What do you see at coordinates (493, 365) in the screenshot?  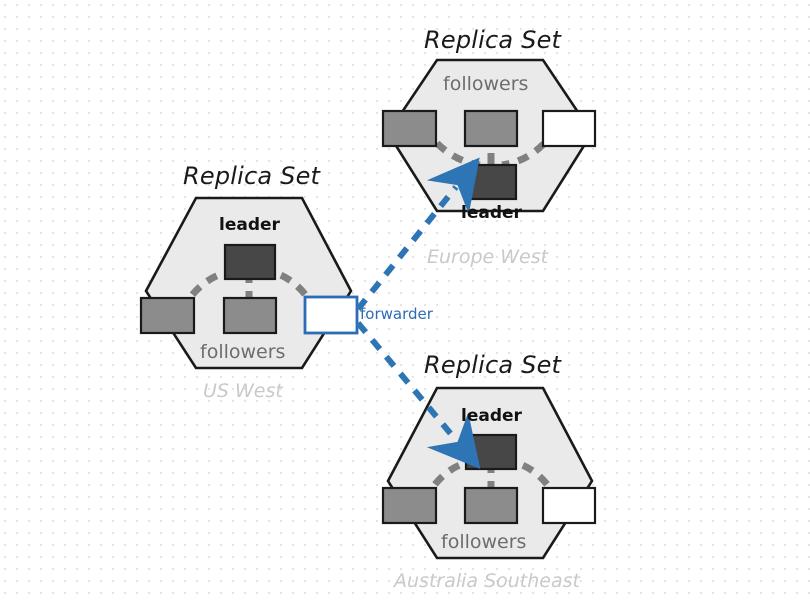 I see `replica-set-title-australia-southeast: Replica Set` at bounding box center [493, 365].